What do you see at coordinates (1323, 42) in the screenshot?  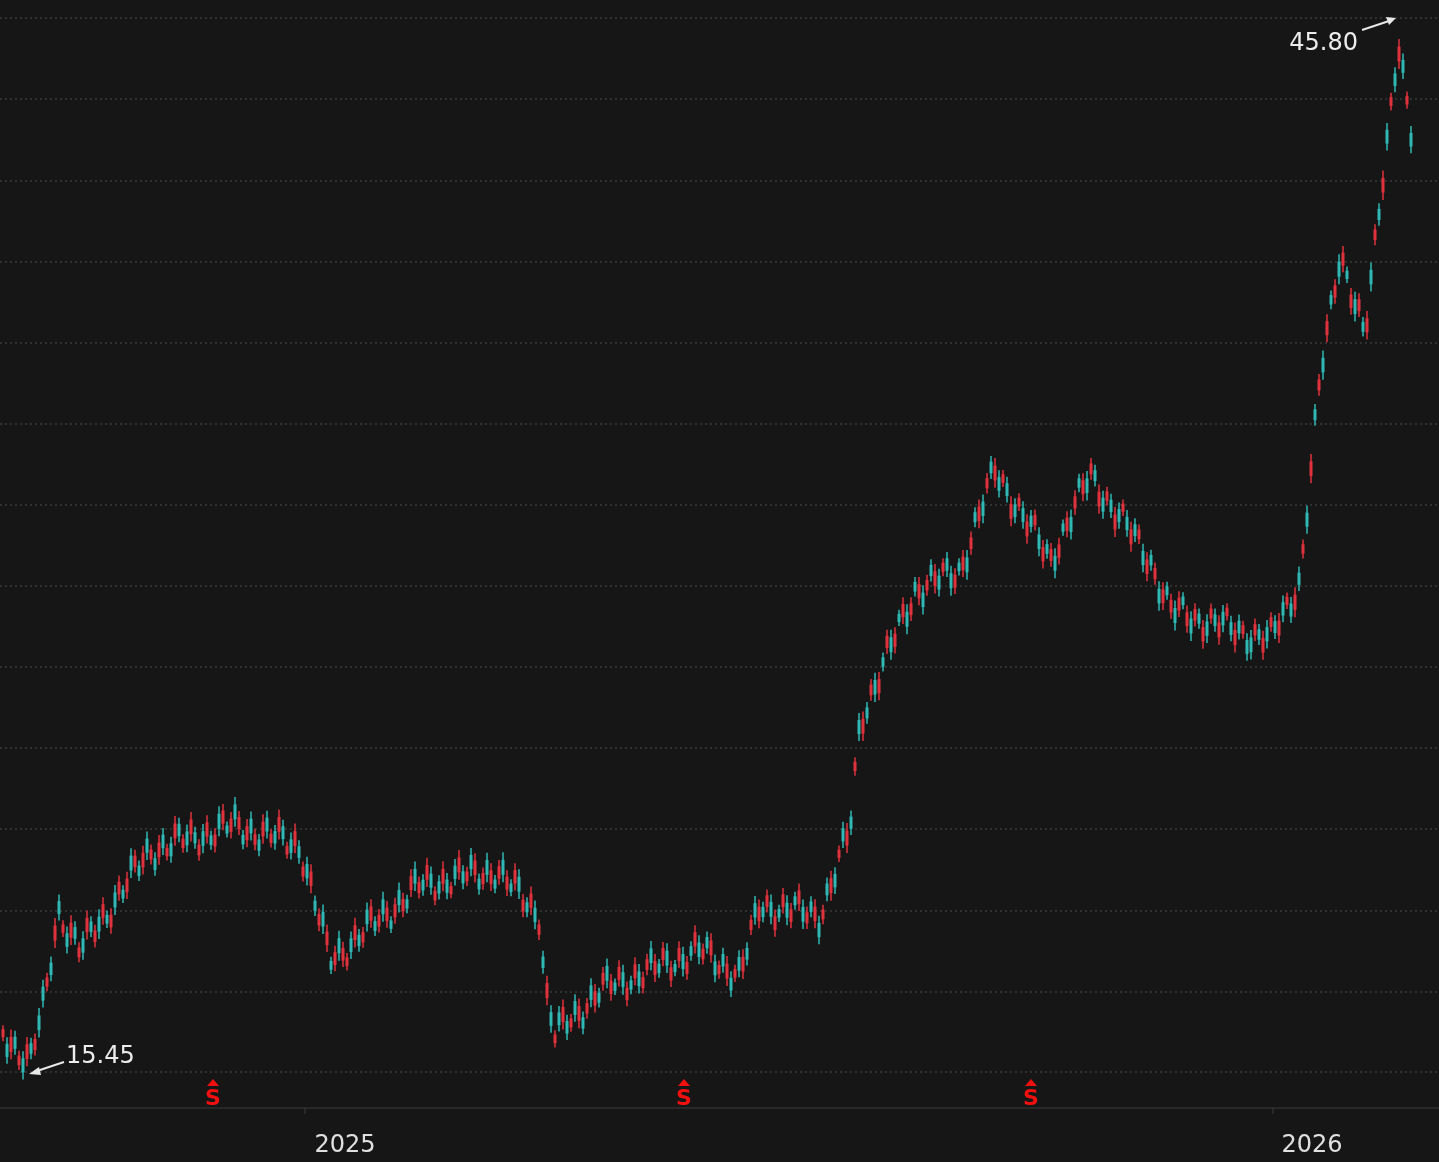 I see `high-price-label: 45.80` at bounding box center [1323, 42].